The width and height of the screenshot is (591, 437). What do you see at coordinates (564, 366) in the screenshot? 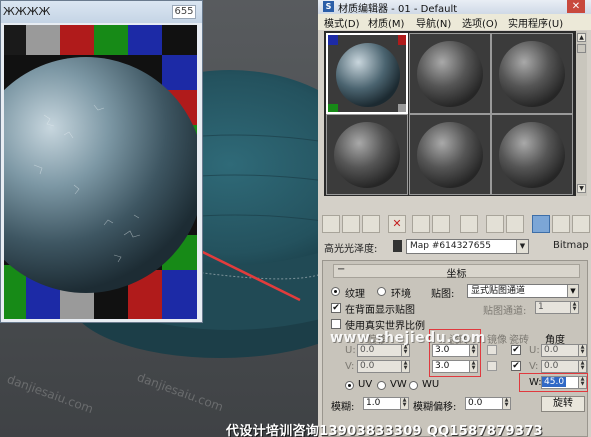
I see `v-angle-spinner: 0.0 ▲ ▼` at bounding box center [564, 366].